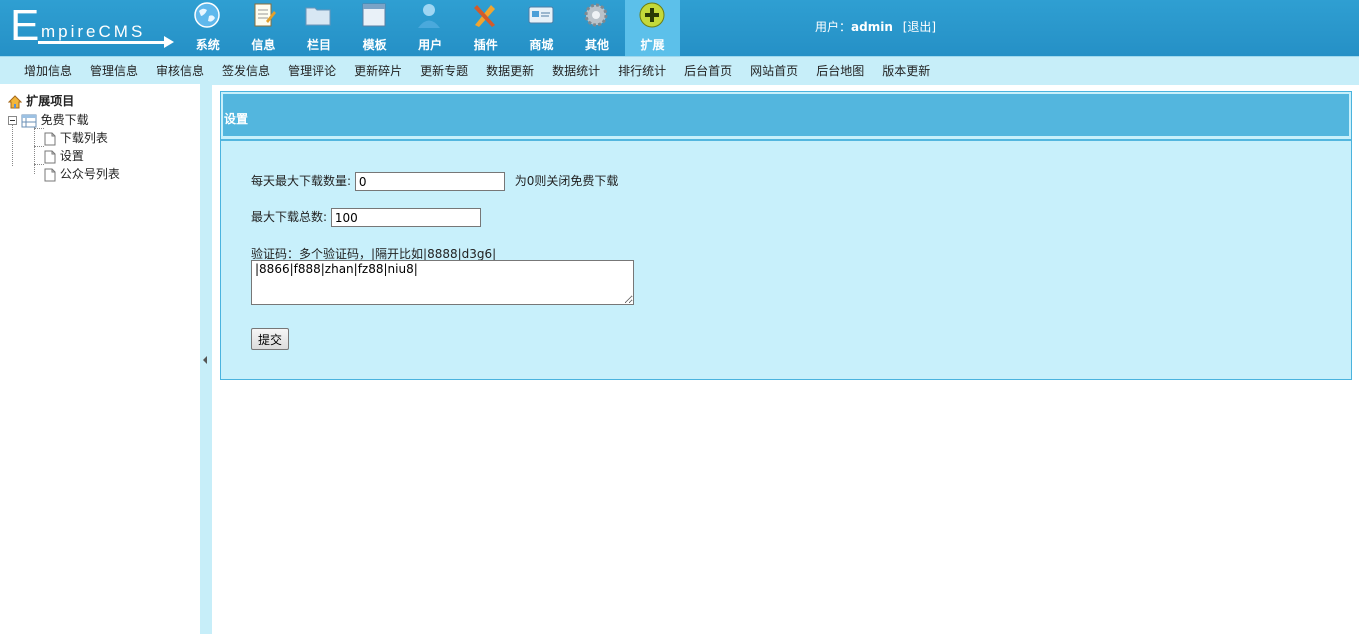  I want to click on captcha-textarea: |8866|f888|zhan|fz88|niu8|, so click(442, 282).